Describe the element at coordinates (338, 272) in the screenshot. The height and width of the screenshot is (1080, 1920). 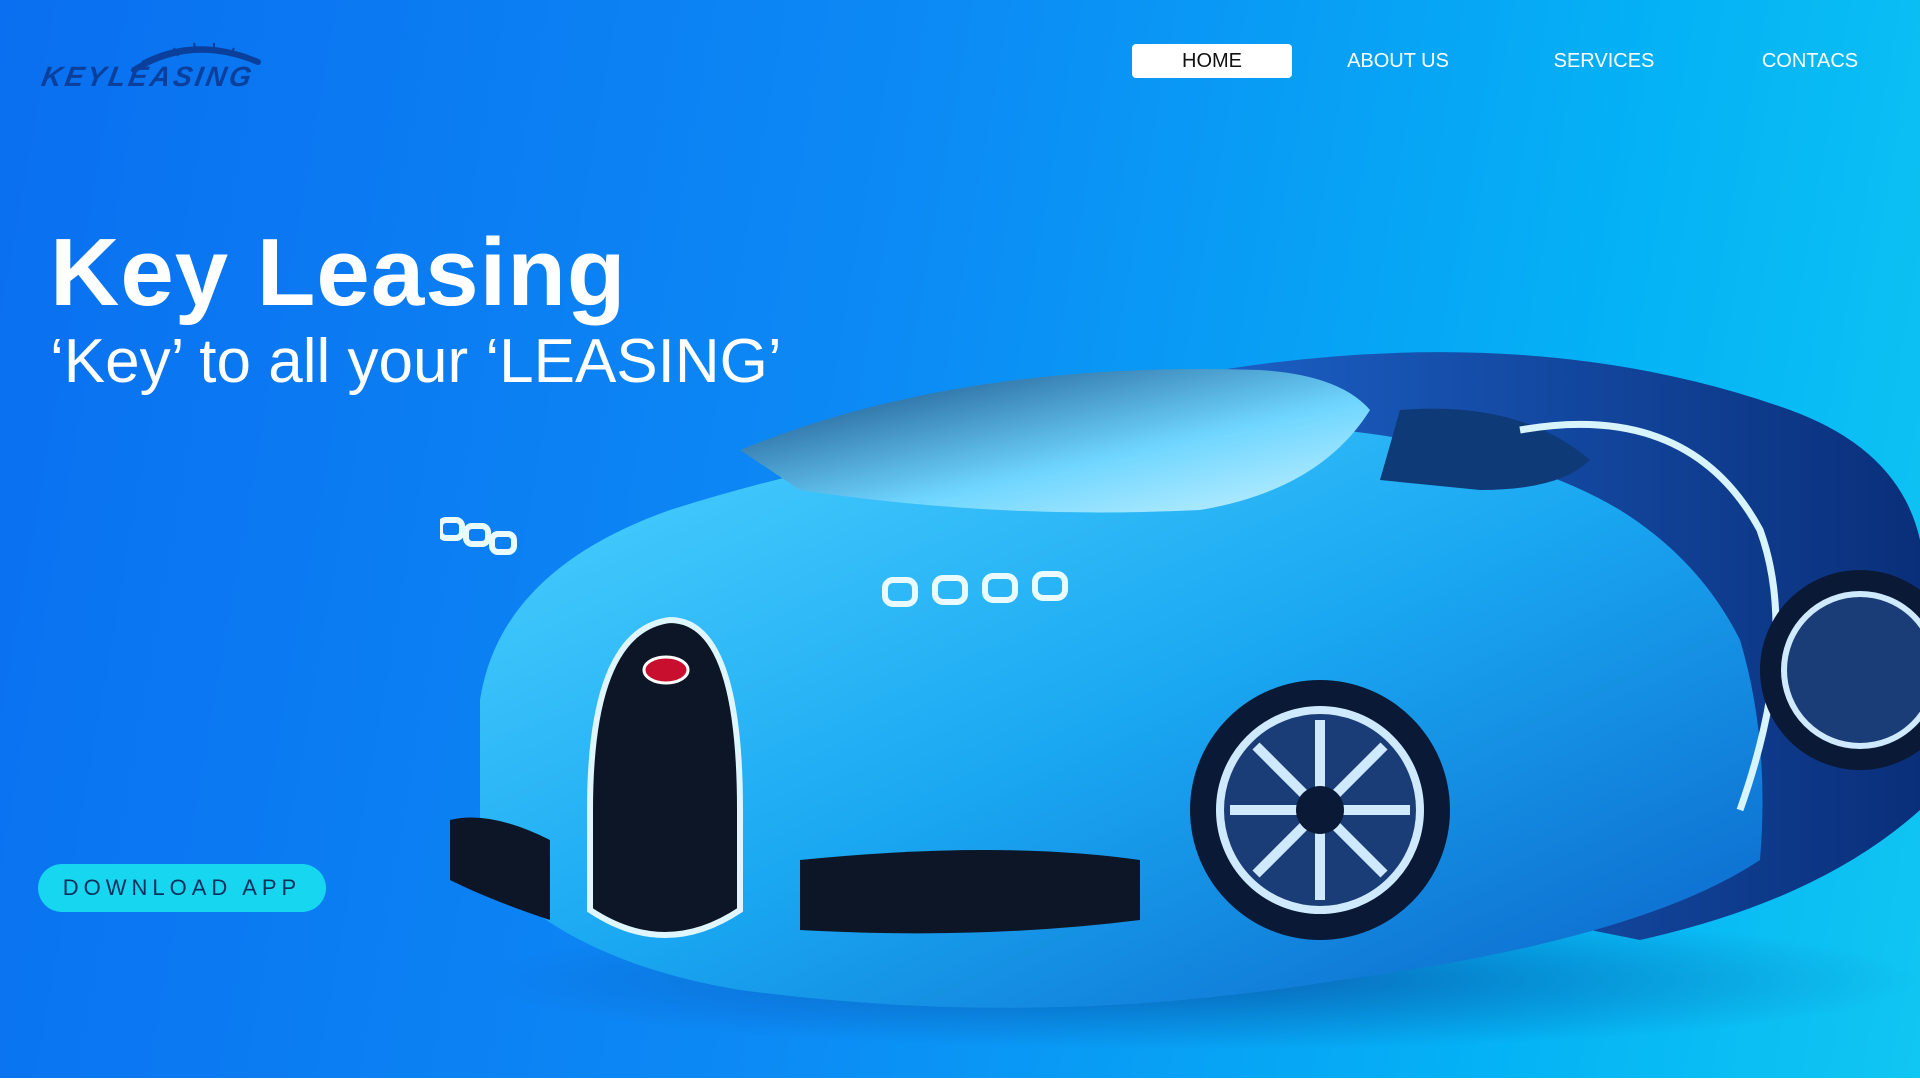
I see `page-title: Key Leasing` at that location.